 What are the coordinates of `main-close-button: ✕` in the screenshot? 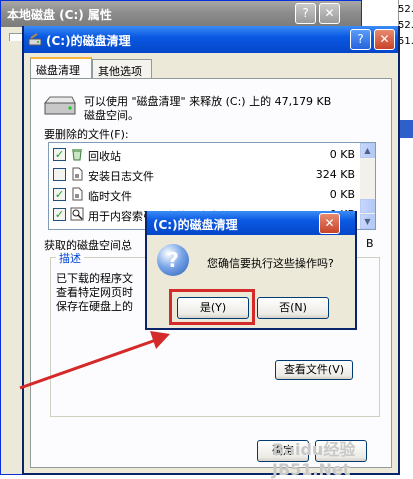 It's located at (384, 39).